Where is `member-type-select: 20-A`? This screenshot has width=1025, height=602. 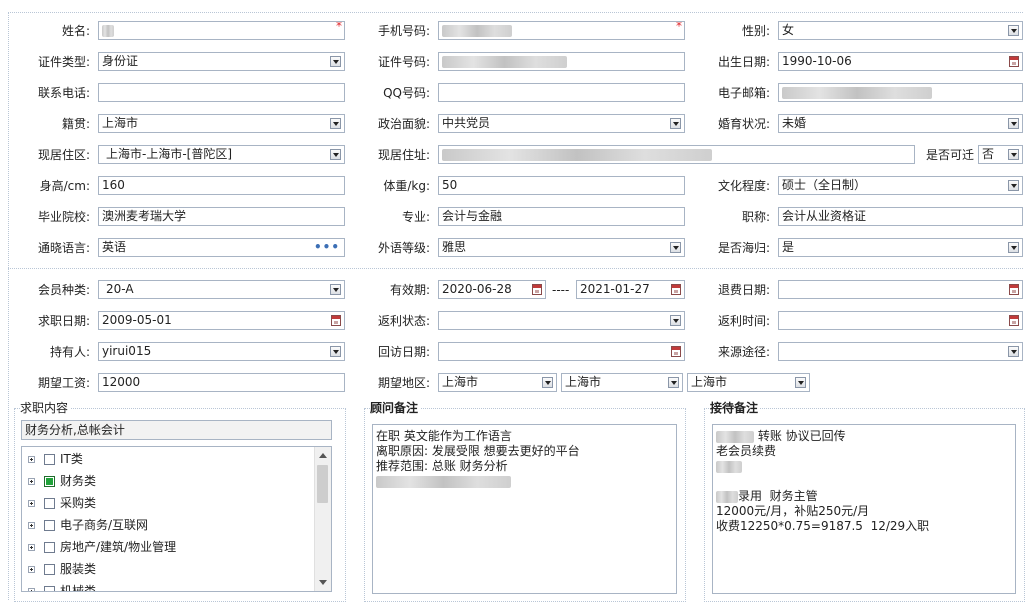
member-type-select: 20-A is located at coordinates (221, 289).